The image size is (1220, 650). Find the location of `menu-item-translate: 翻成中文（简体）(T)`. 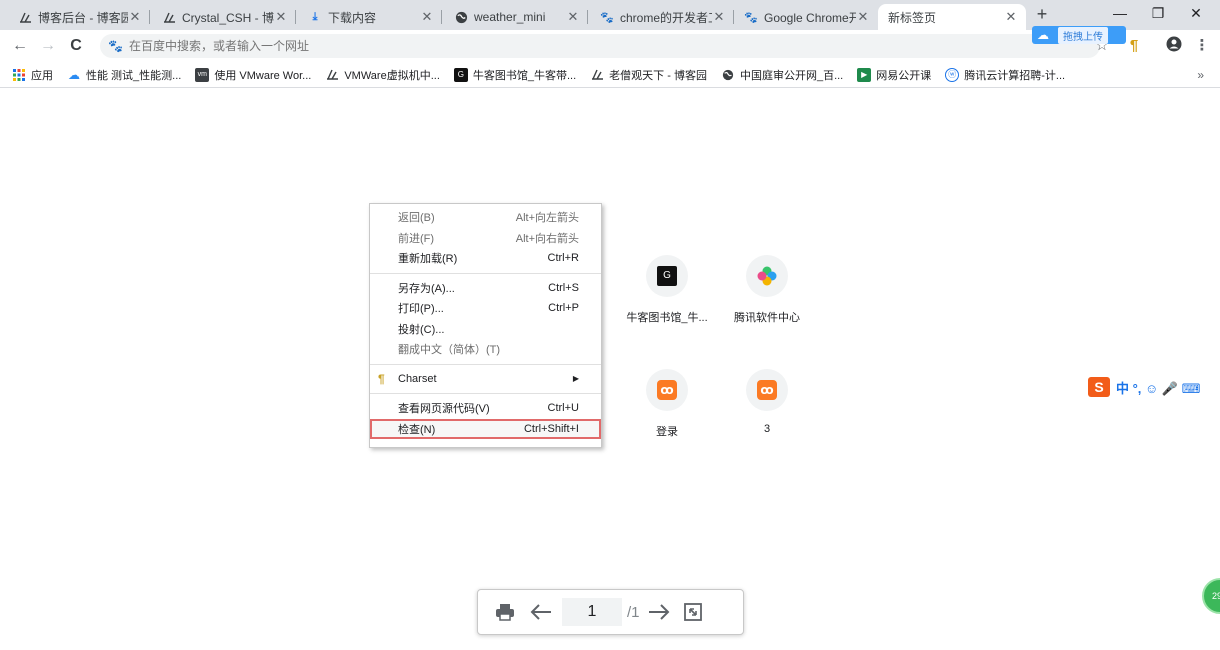

menu-item-translate: 翻成中文（简体）(T) is located at coordinates (485, 349).